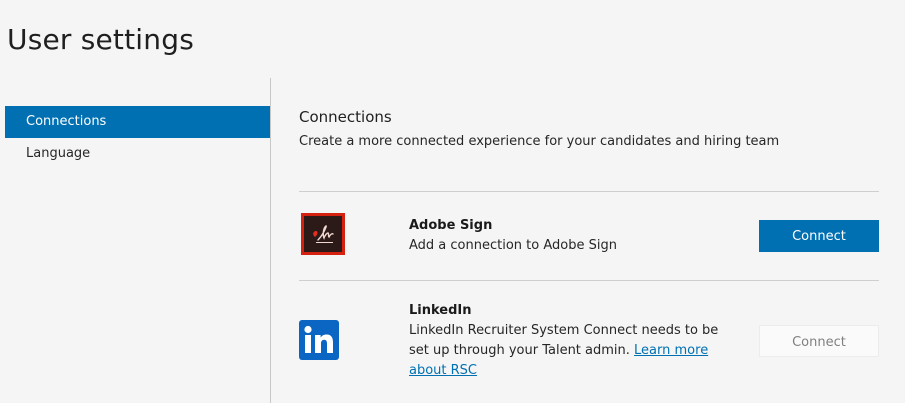 The width and height of the screenshot is (905, 403). Describe the element at coordinates (819, 236) in the screenshot. I see `adobe-sign-connect-button: Connect` at that location.